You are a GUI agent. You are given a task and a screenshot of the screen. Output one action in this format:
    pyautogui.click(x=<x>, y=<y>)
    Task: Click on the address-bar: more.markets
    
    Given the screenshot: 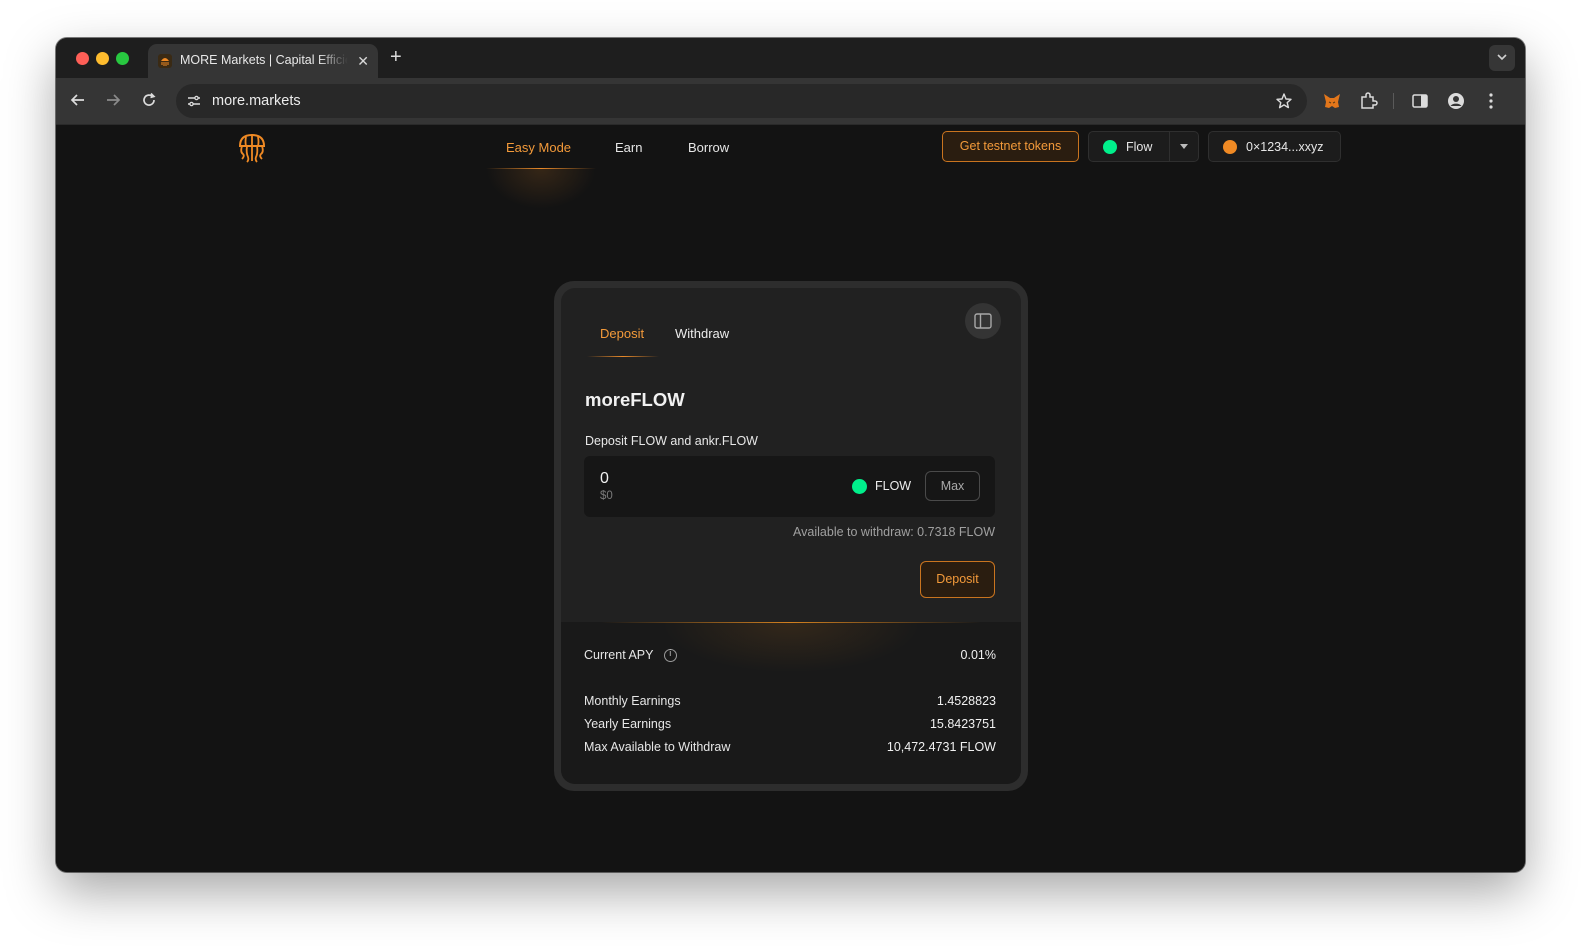 What is the action you would take?
    pyautogui.click(x=741, y=101)
    